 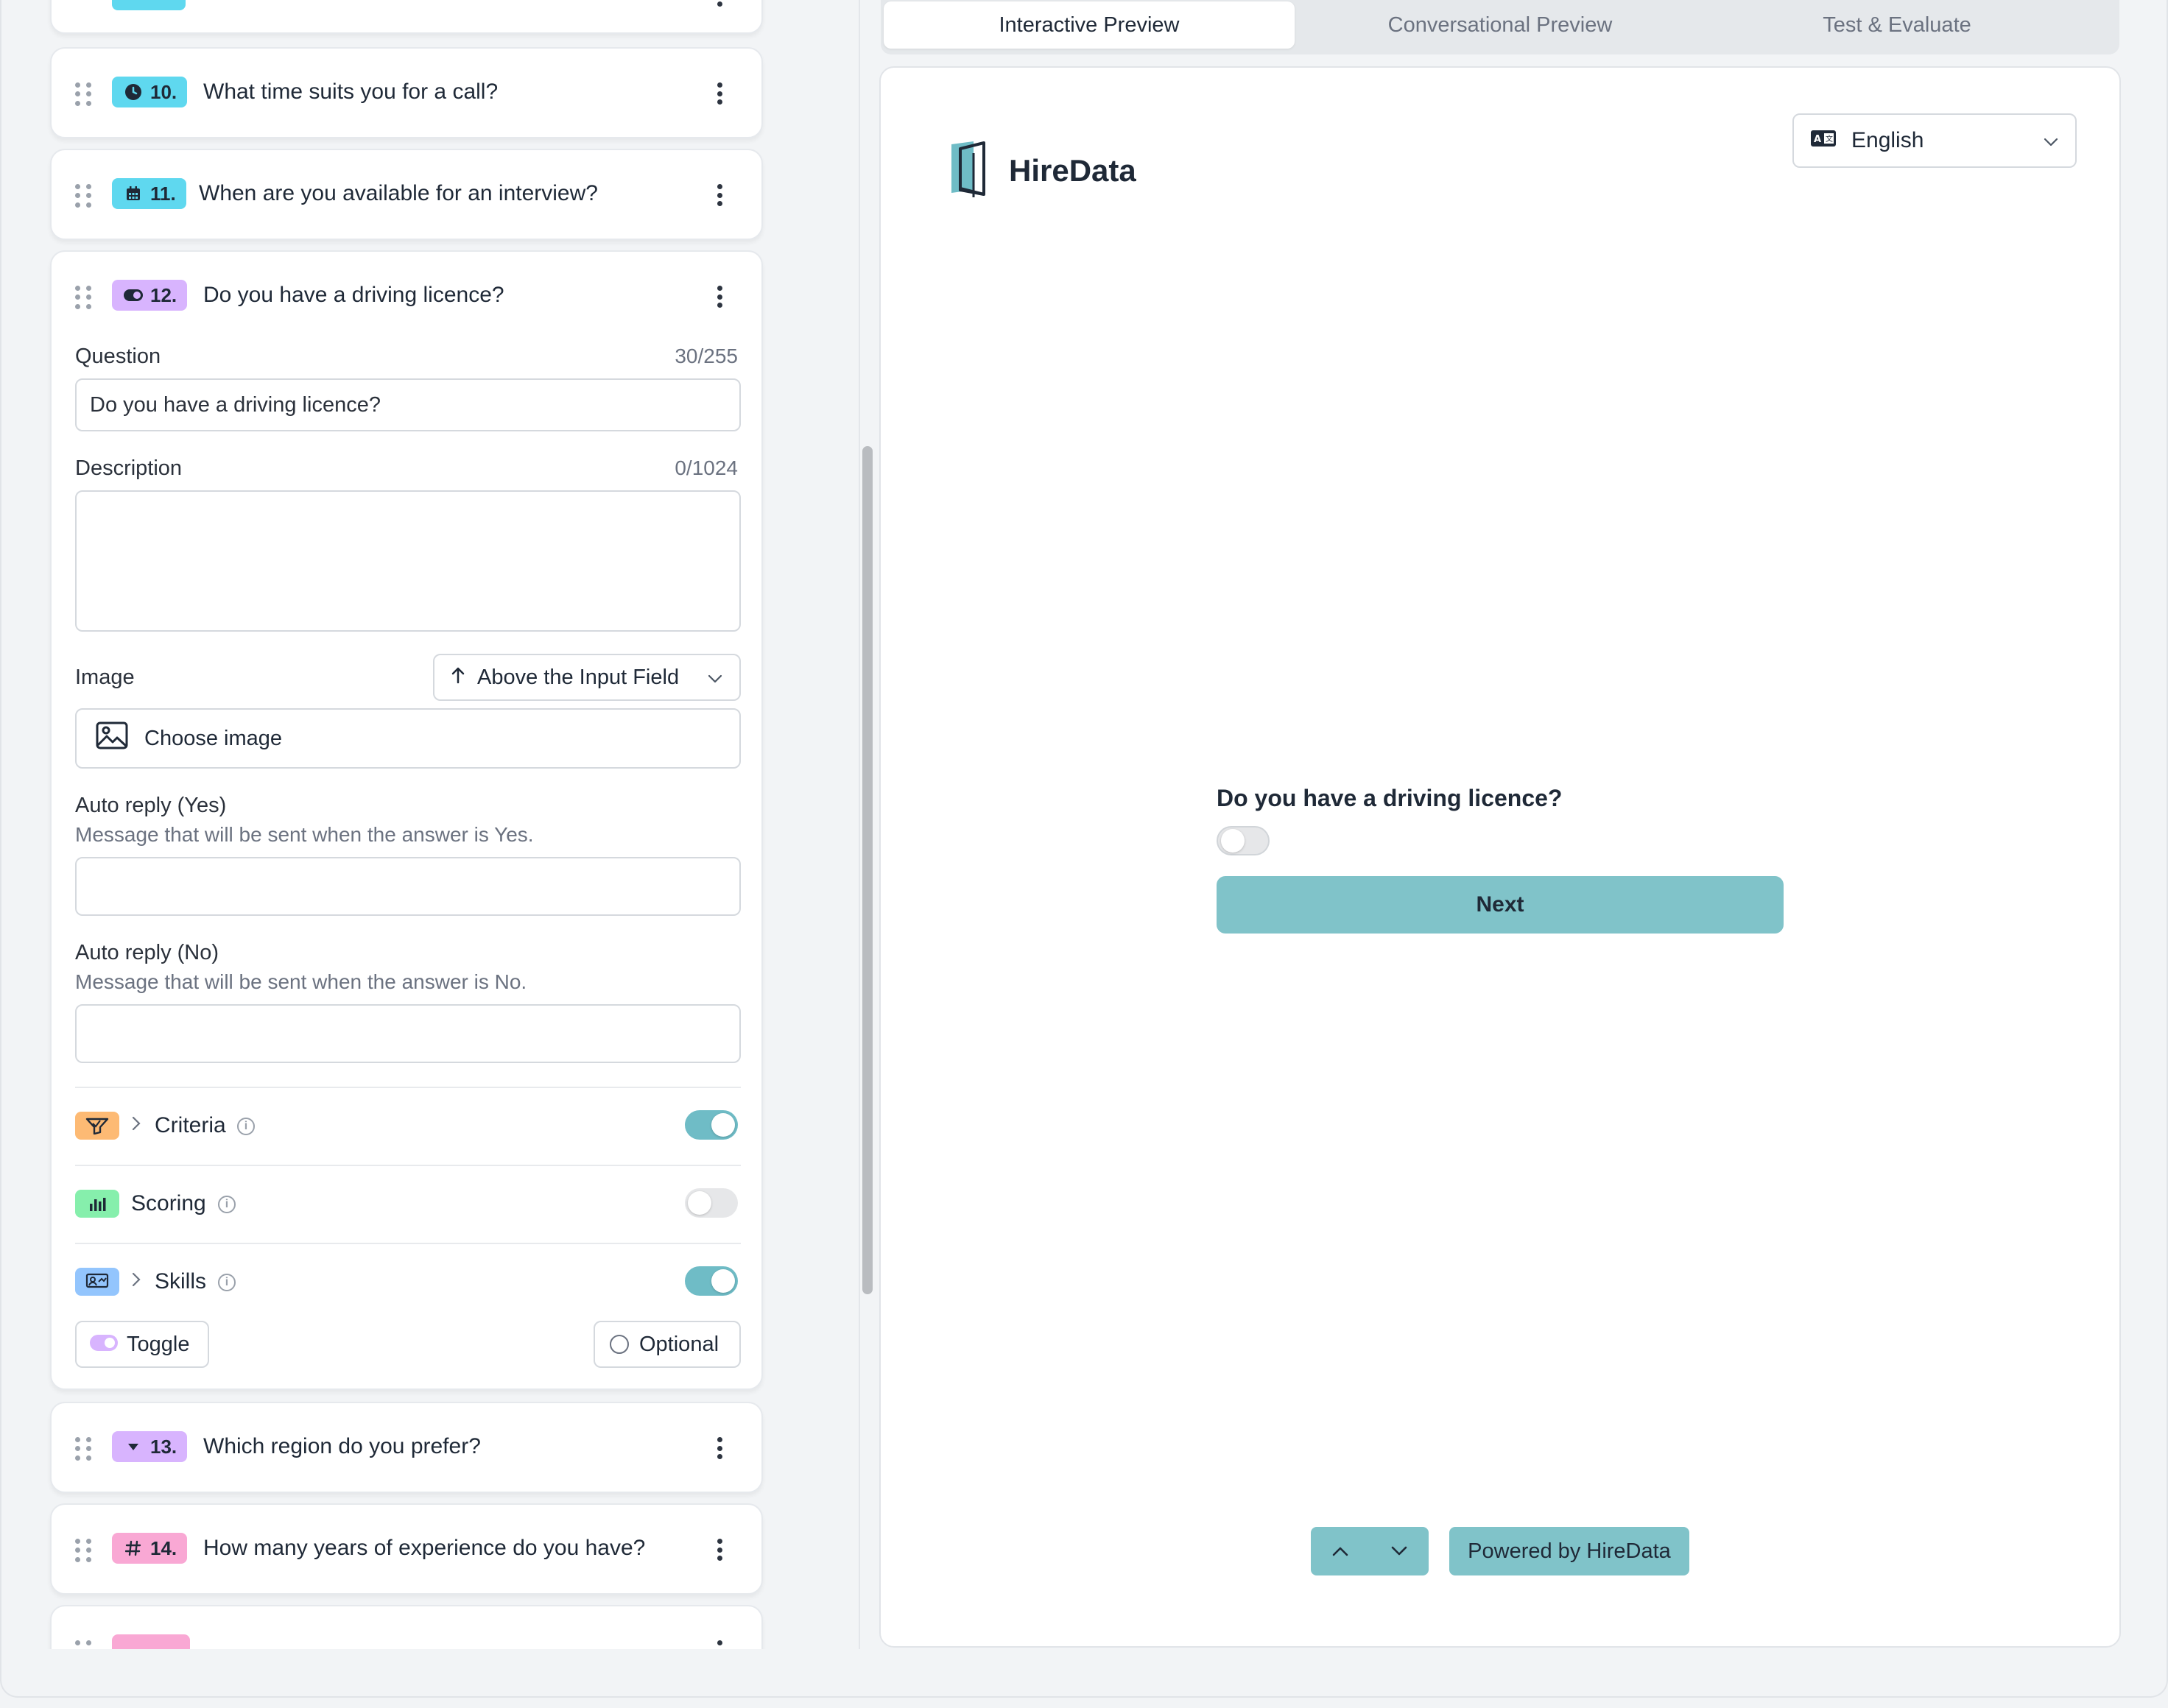 What do you see at coordinates (974, 170) in the screenshot?
I see `hiredata-logo-icon` at bounding box center [974, 170].